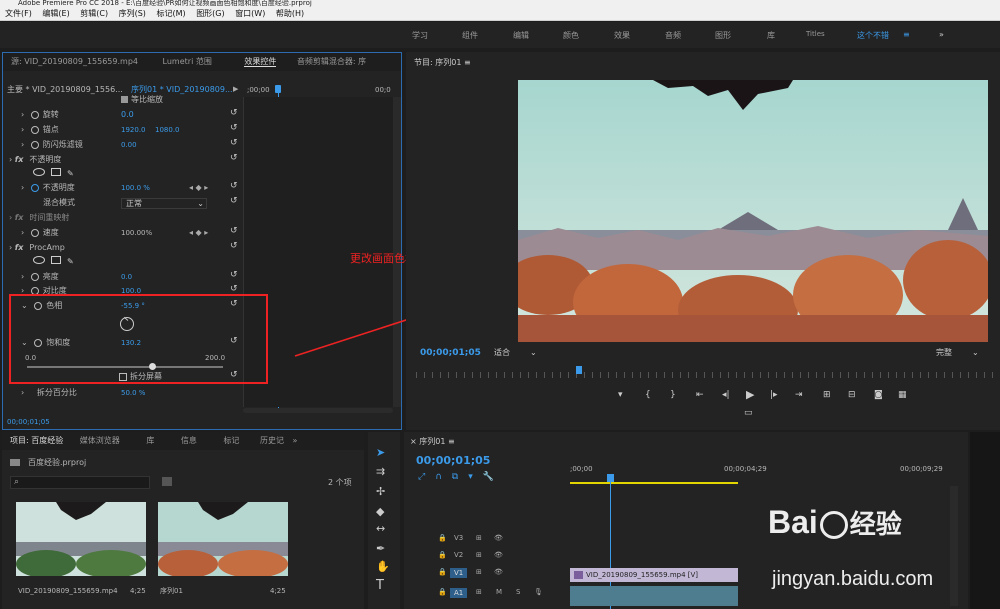 The width and height of the screenshot is (1000, 609). What do you see at coordinates (318, 410) in the screenshot?
I see `horizontal-scrollbar` at bounding box center [318, 410].